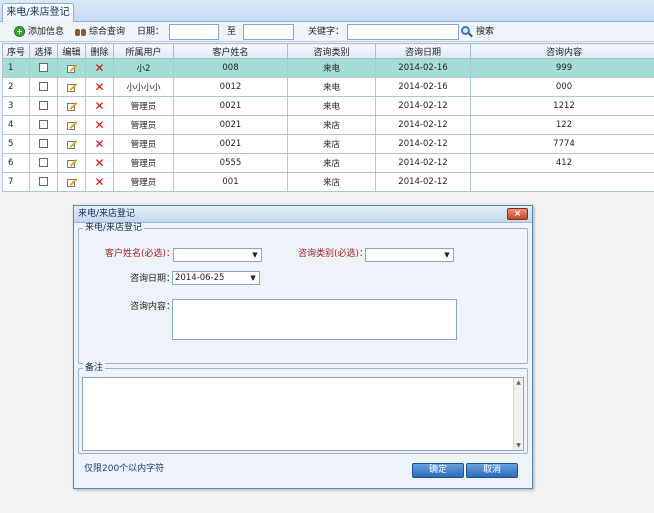 This screenshot has width=654, height=513. I want to click on header-date: 咨询日期, so click(423, 51).